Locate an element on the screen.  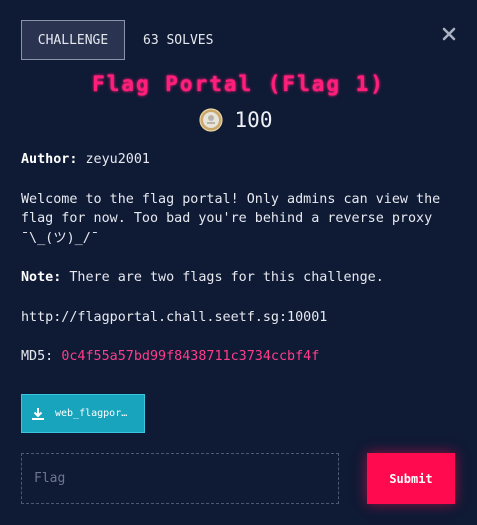
flag-input is located at coordinates (180, 478).